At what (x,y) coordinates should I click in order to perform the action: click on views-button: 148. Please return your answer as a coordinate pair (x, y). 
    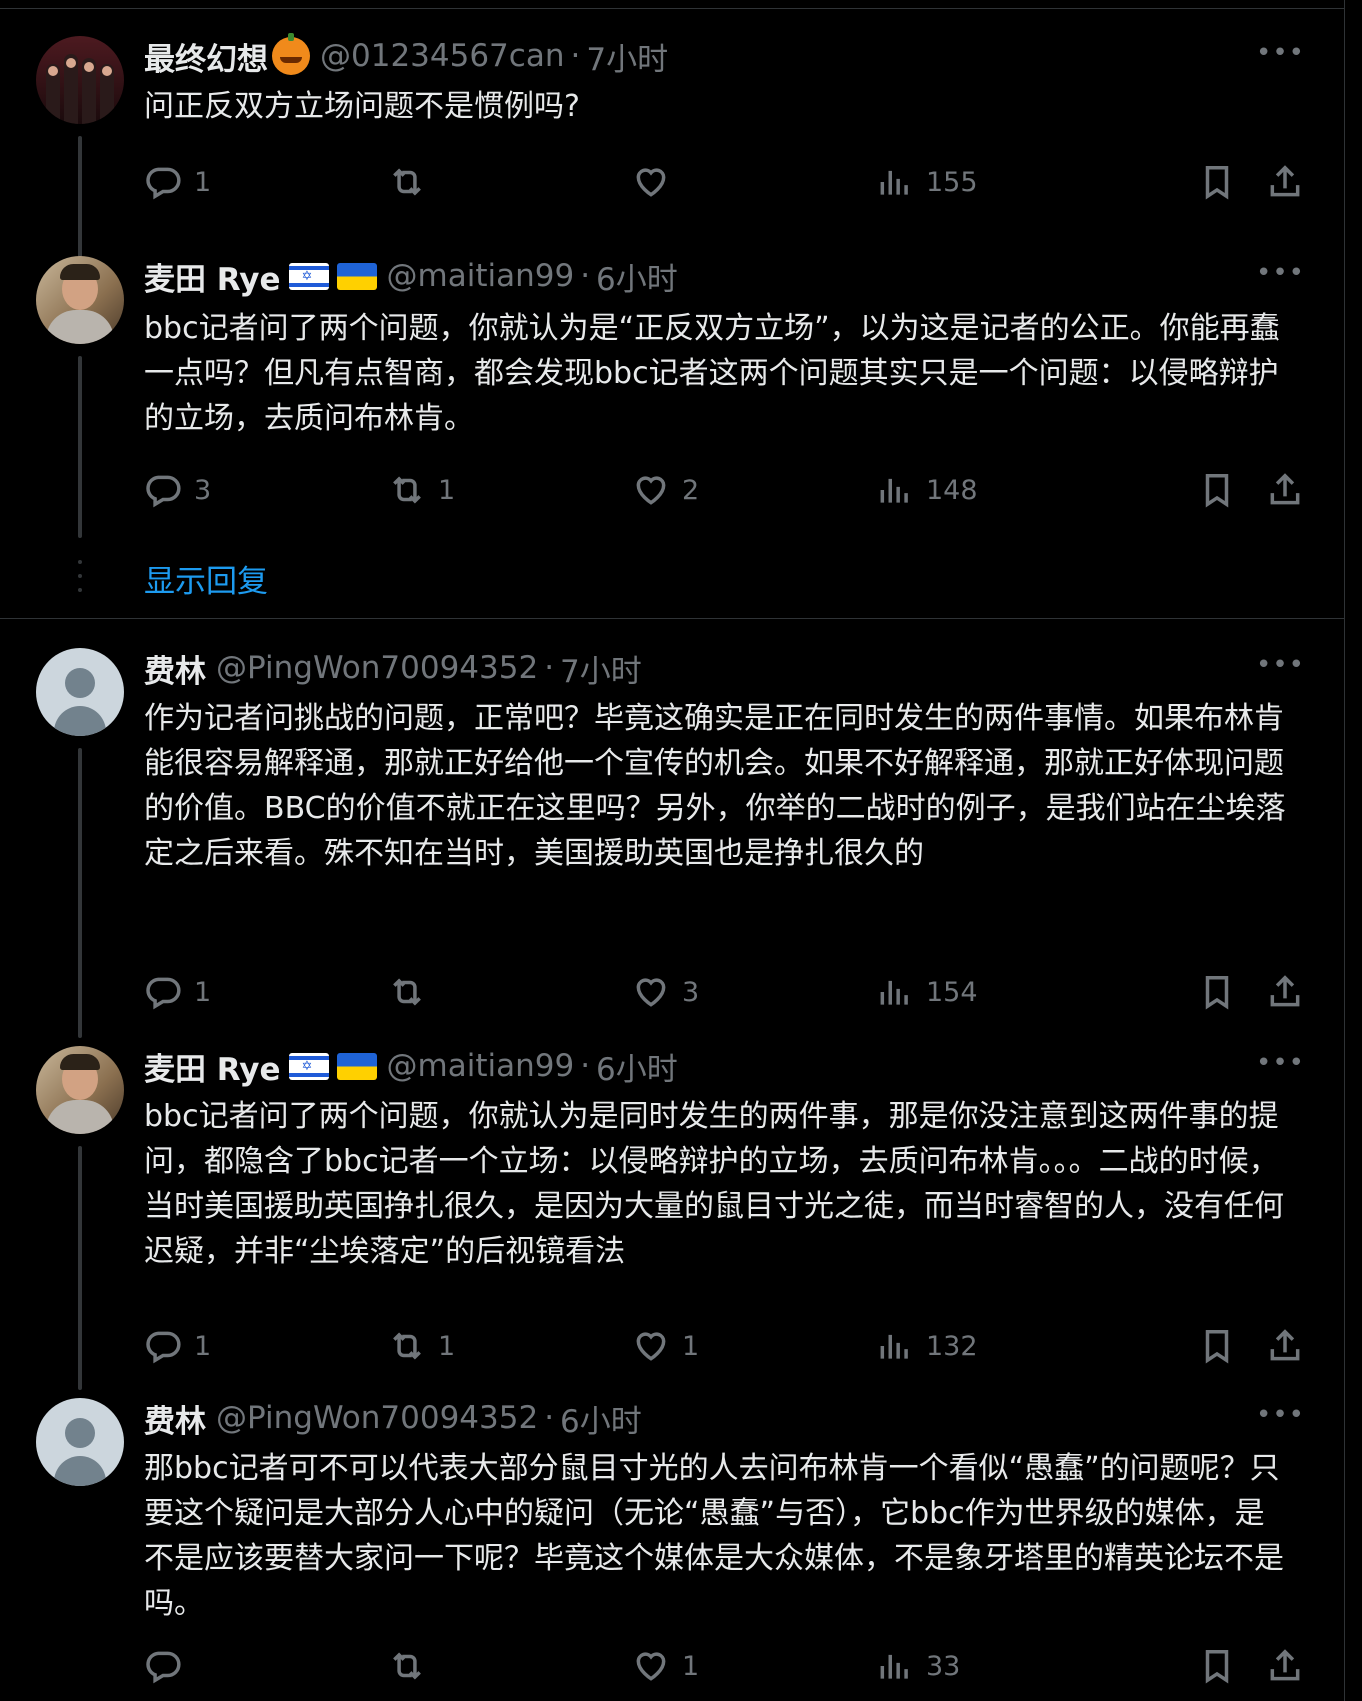
    Looking at the image, I should click on (927, 490).